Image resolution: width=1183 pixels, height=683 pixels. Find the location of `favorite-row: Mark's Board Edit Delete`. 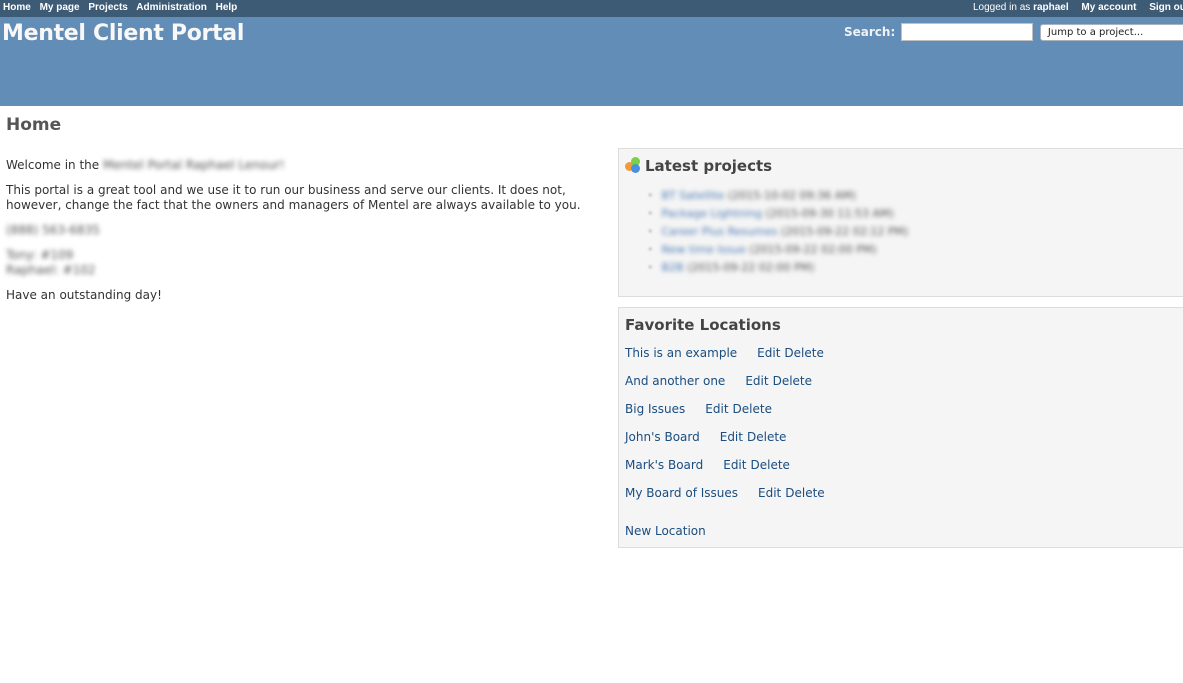

favorite-row: Mark's Board Edit Delete is located at coordinates (707, 465).